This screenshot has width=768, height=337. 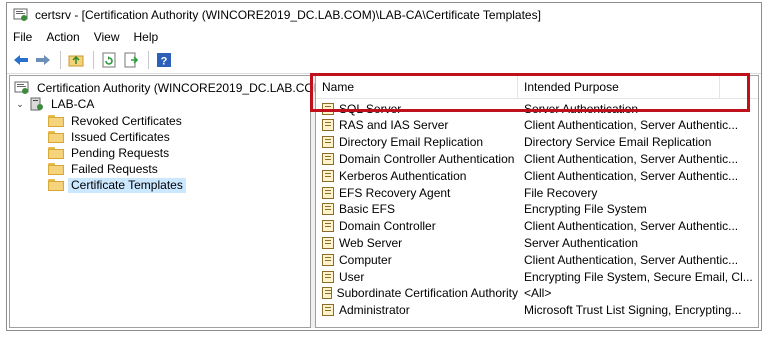 I want to click on back-arrow-icon, so click(x=21, y=60).